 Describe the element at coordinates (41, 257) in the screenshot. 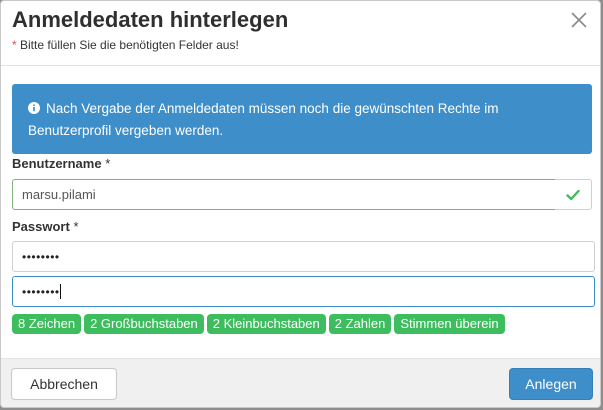

I see `password-masked-value: ••••••••` at that location.